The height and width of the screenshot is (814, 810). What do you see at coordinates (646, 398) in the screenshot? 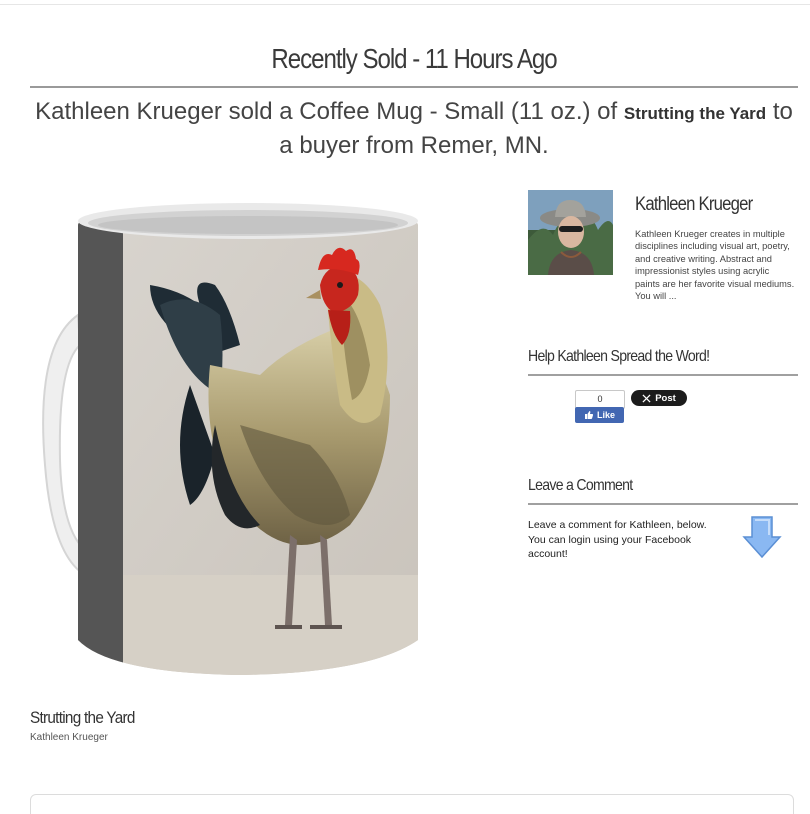
I see `x-logo-icon` at bounding box center [646, 398].